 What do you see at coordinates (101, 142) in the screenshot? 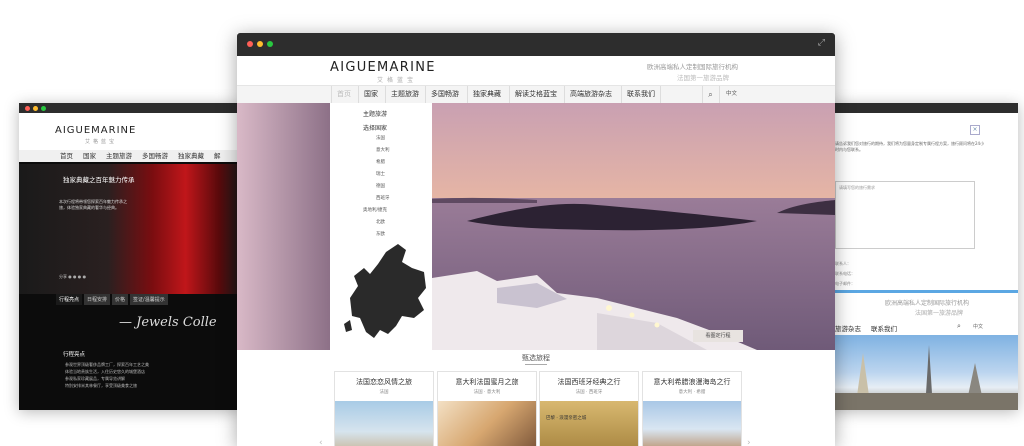
I see `left-logo-sub: 艾格蓝宝` at bounding box center [101, 142].